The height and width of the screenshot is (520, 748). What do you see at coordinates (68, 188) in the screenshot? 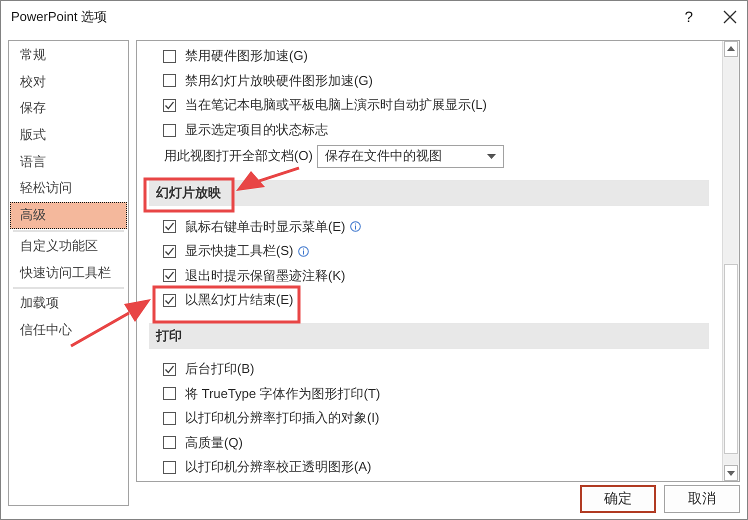
I see `sidebar-item: 轻松访问` at bounding box center [68, 188].